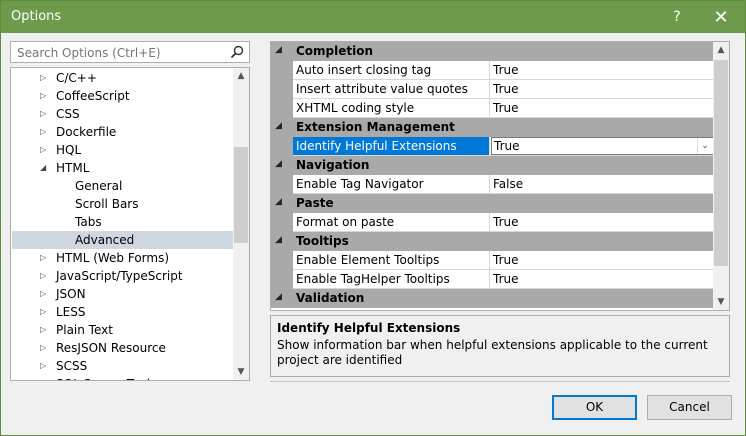 Image resolution: width=746 pixels, height=436 pixels. What do you see at coordinates (45, 168) in the screenshot?
I see `collapse-arrow-icon: ◢` at bounding box center [45, 168].